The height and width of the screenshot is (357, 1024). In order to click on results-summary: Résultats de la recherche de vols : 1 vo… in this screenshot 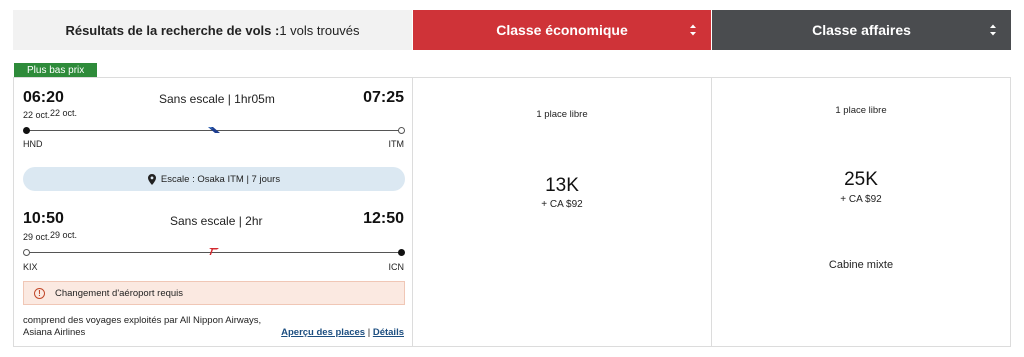, I will do `click(212, 30)`.